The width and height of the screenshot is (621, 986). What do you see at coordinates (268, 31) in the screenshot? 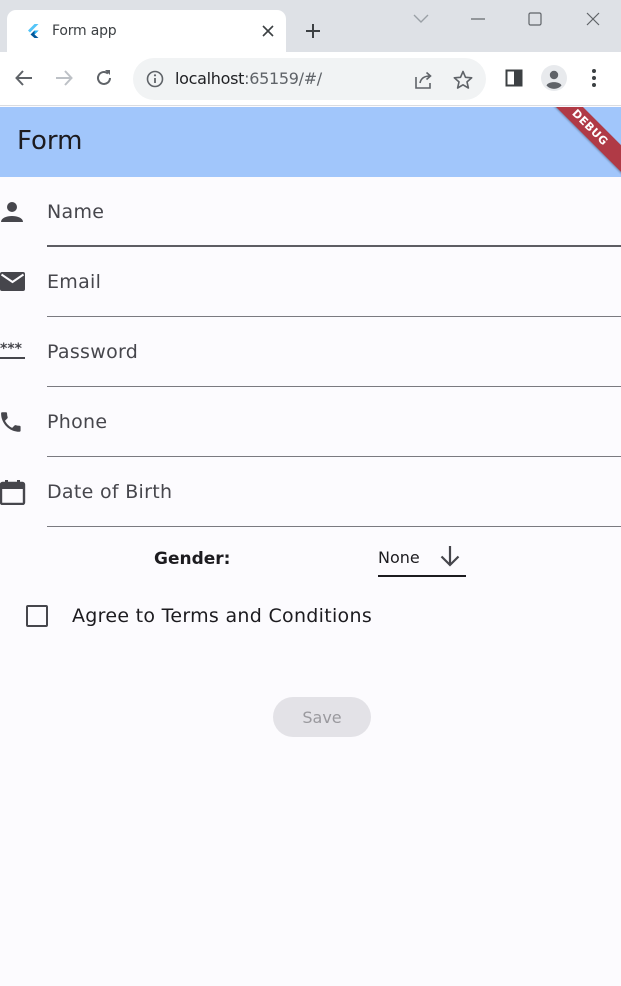
I see `close-icon` at bounding box center [268, 31].